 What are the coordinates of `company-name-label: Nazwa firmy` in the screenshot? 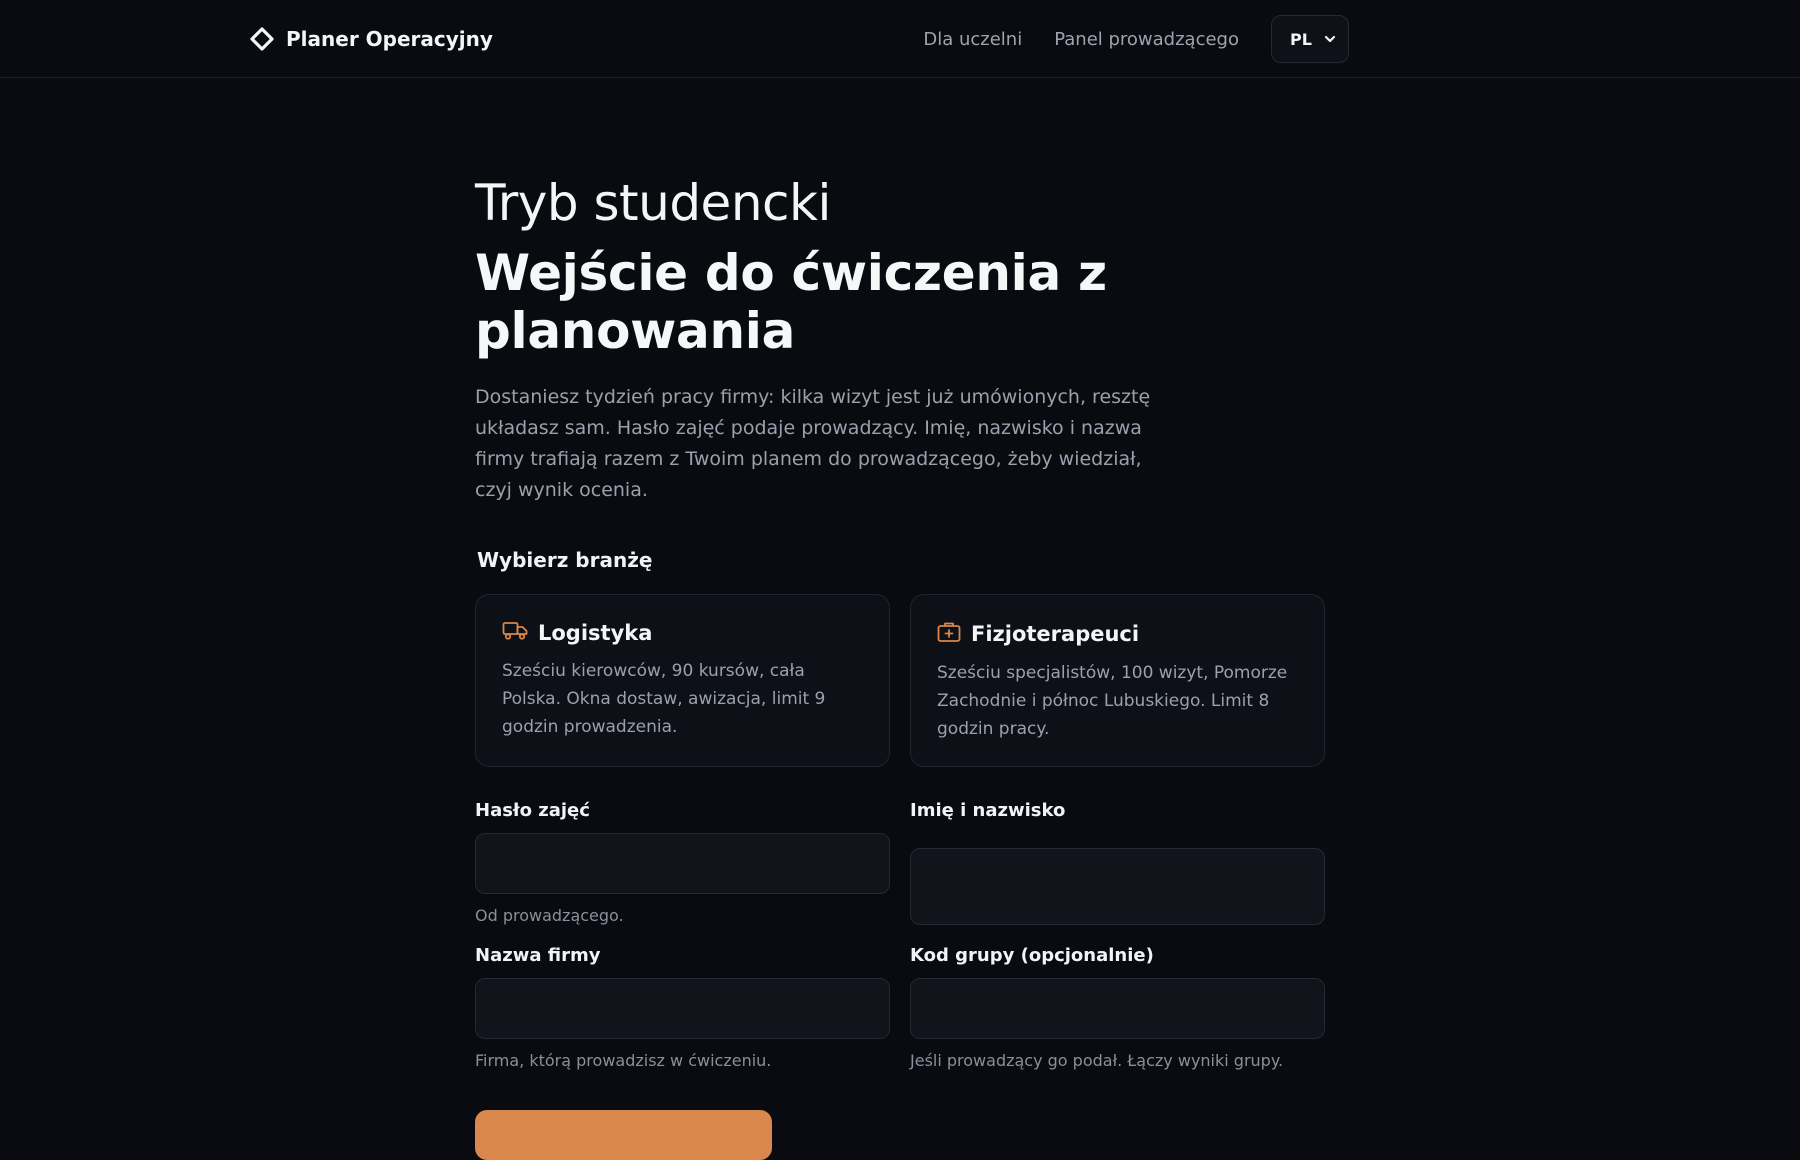 It's located at (538, 955).